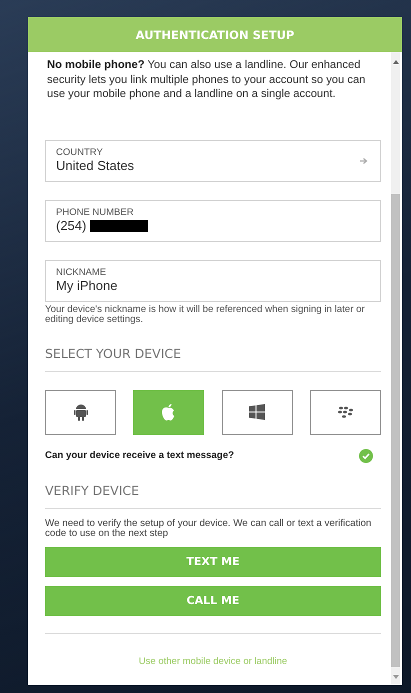 This screenshot has width=411, height=693. Describe the element at coordinates (366, 455) in the screenshot. I see `check-icon` at that location.